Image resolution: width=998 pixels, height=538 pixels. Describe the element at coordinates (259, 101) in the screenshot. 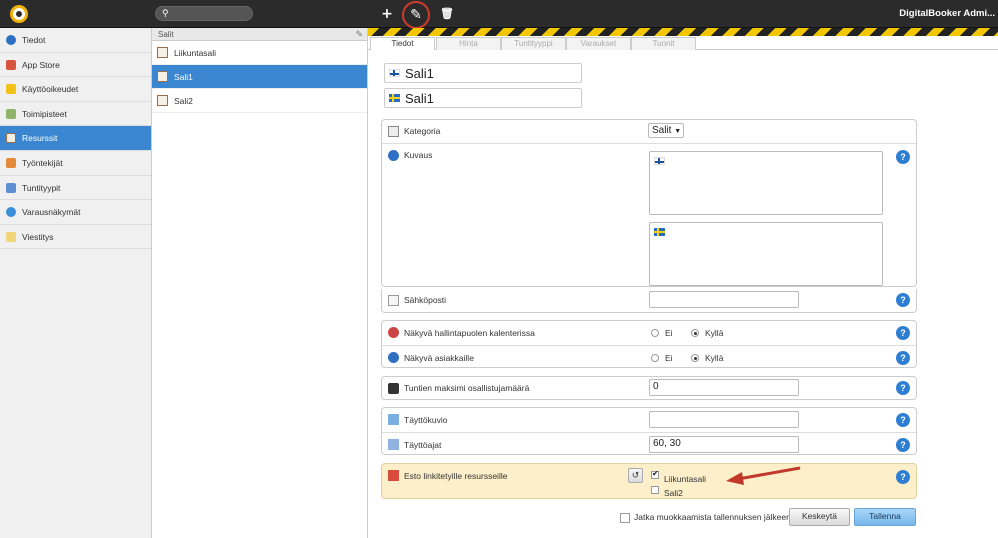

I see `list-item: Sali2` at that location.